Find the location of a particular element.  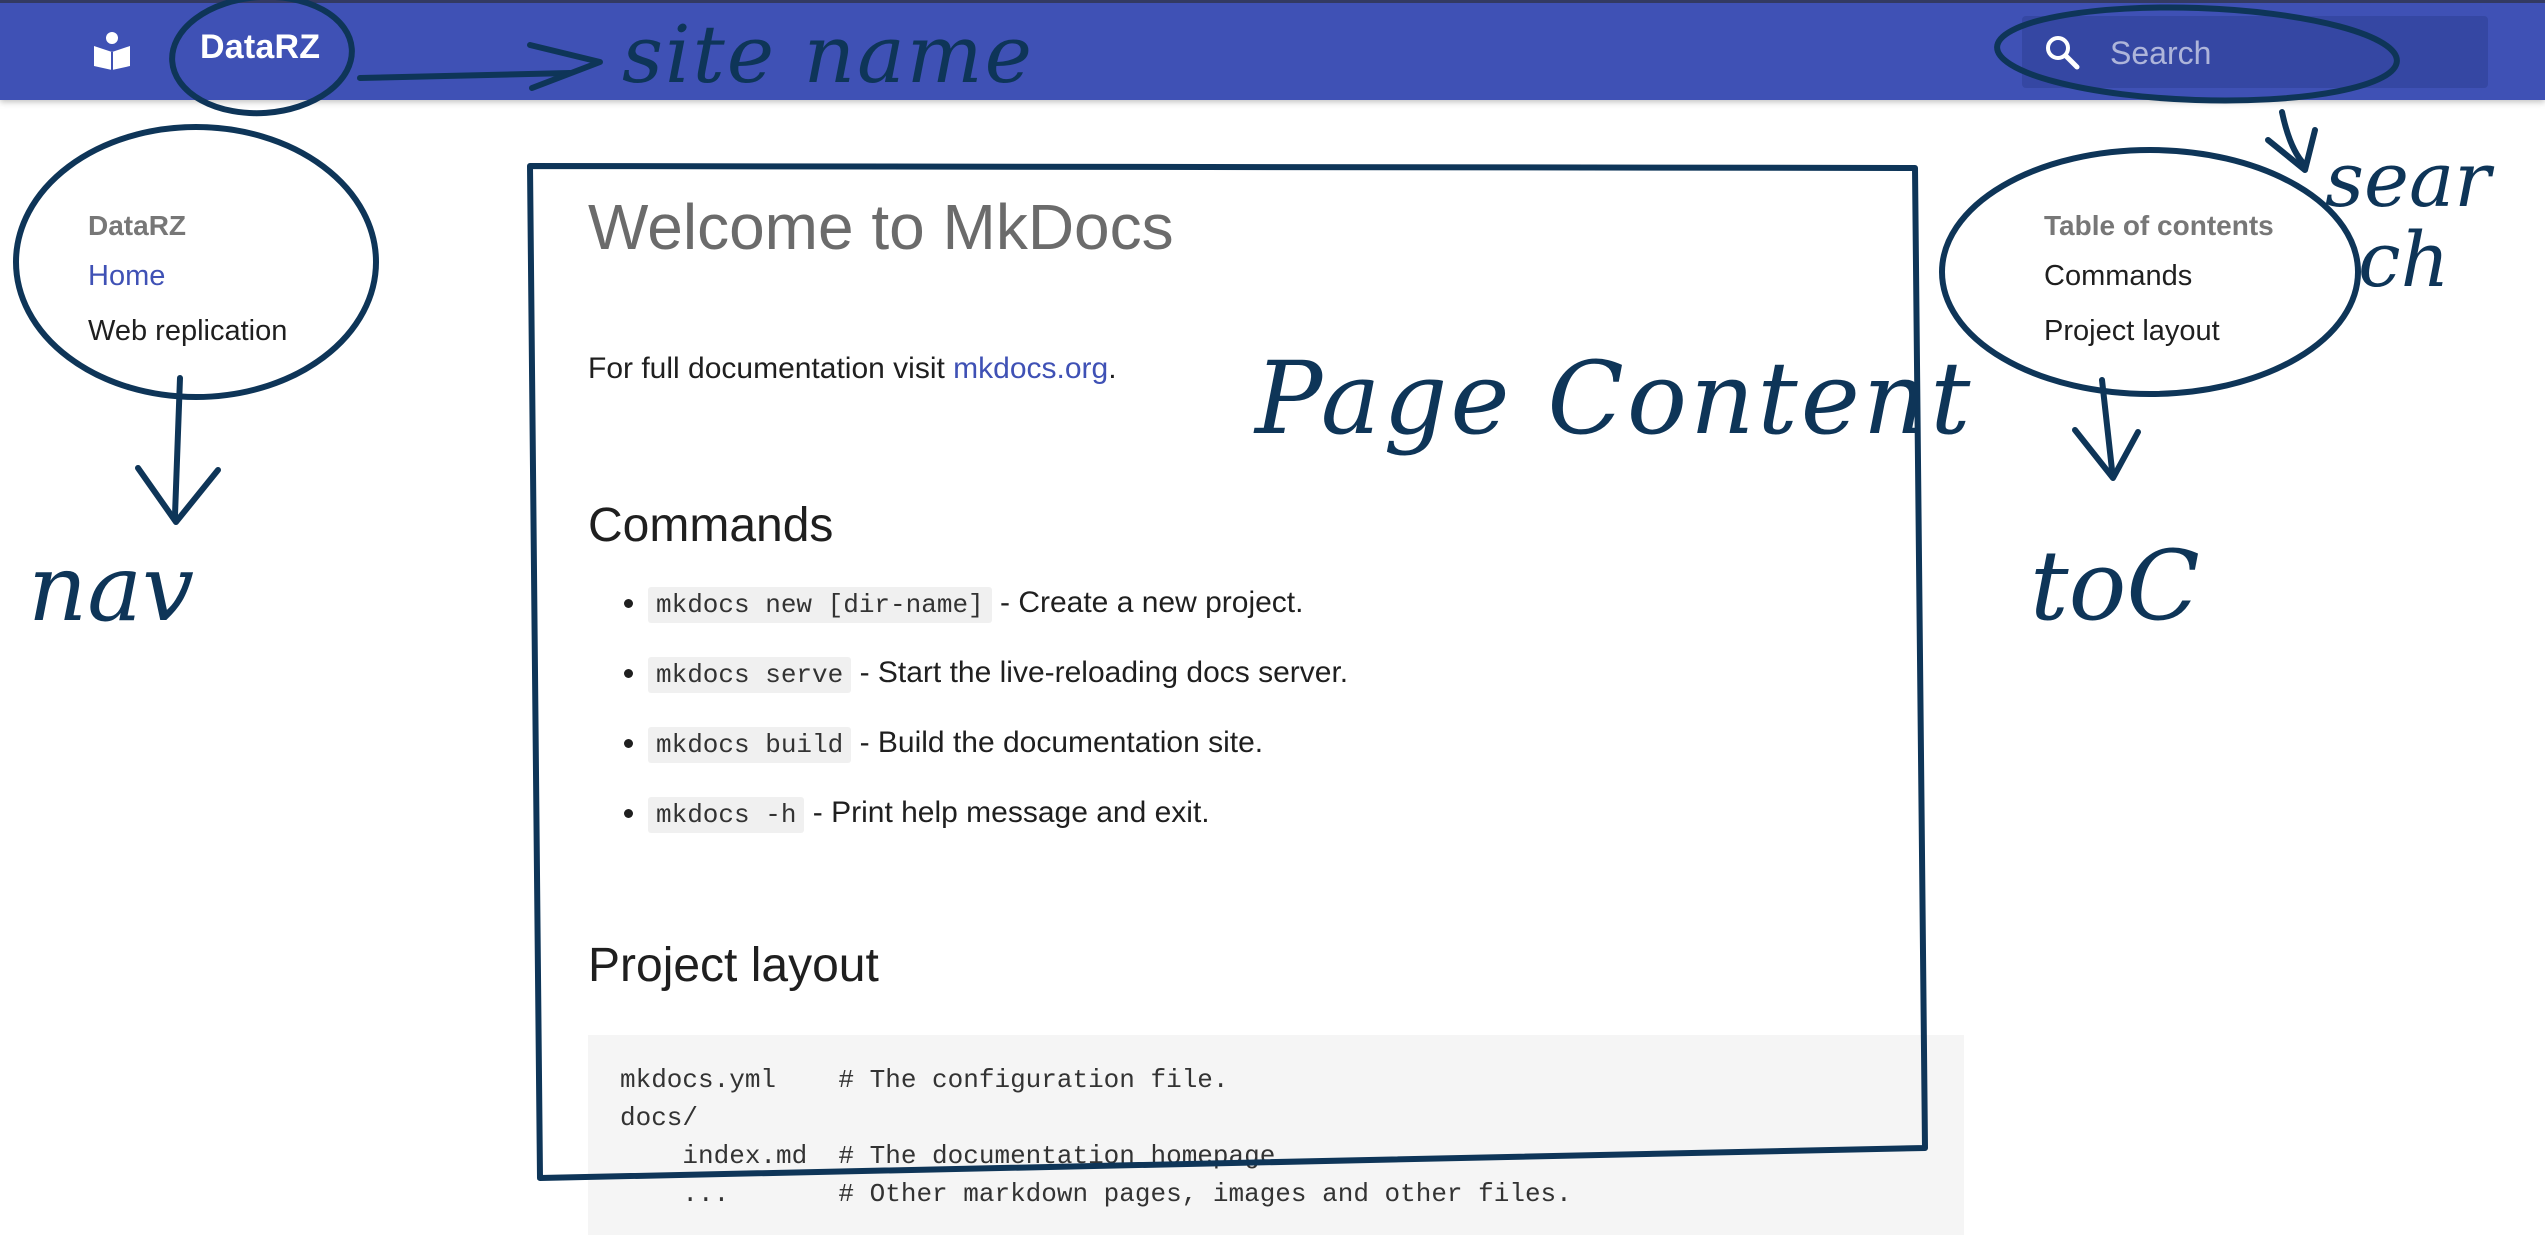

code-line: docs/ is located at coordinates (659, 1118).